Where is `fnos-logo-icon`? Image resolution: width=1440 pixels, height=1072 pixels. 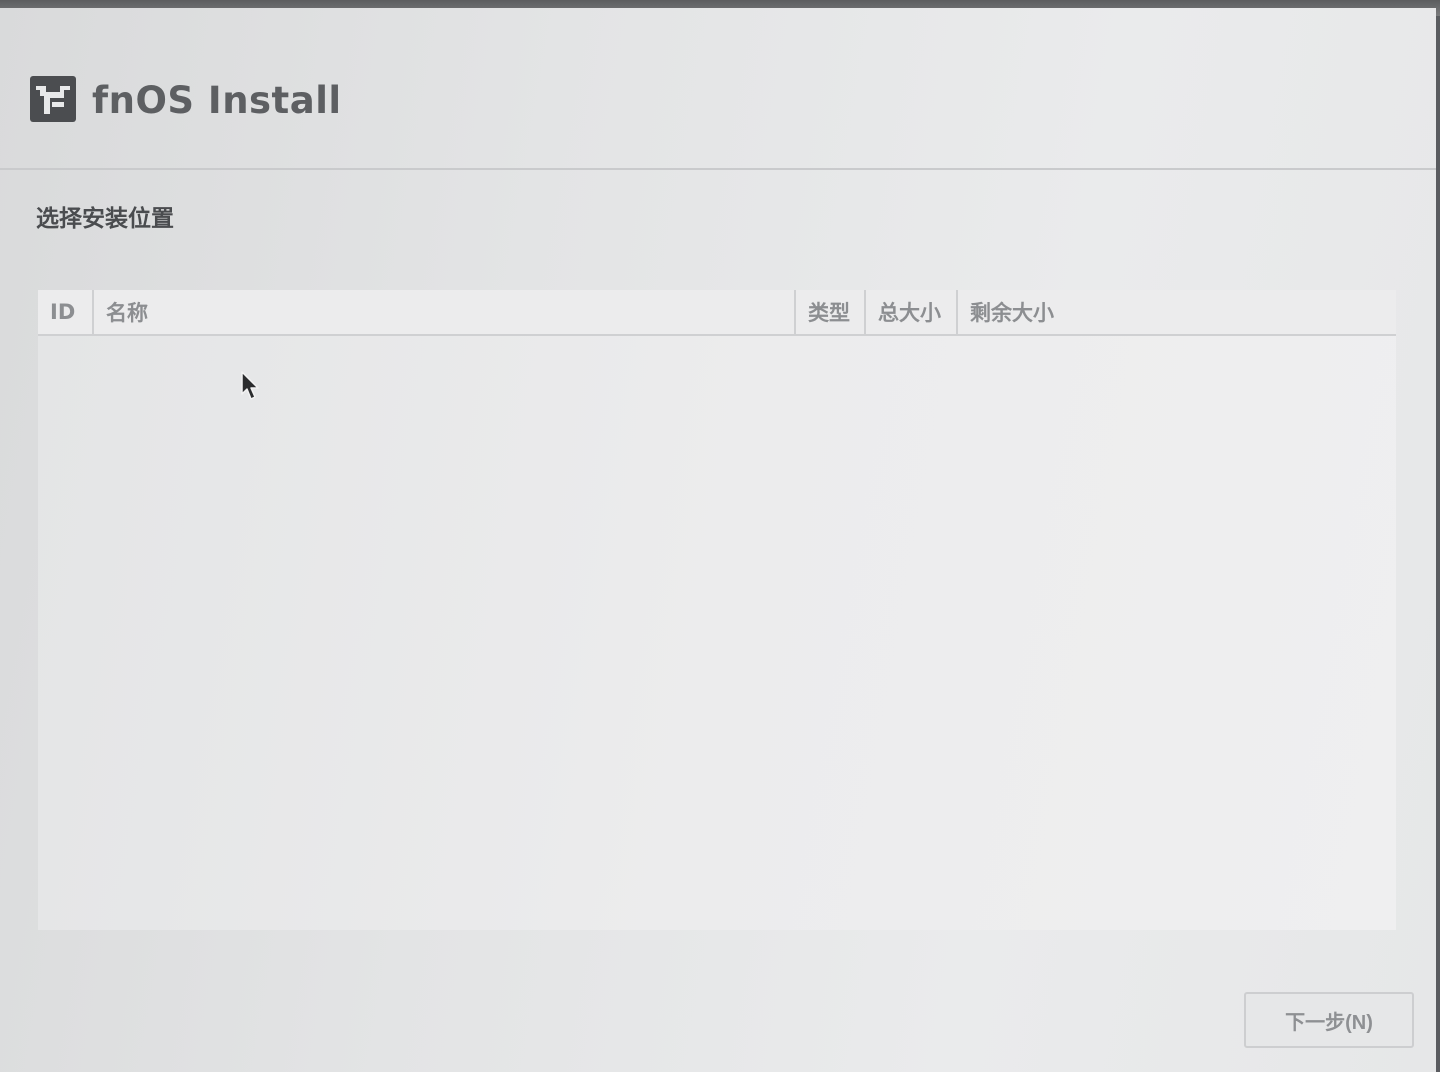
fnos-logo-icon is located at coordinates (53, 99).